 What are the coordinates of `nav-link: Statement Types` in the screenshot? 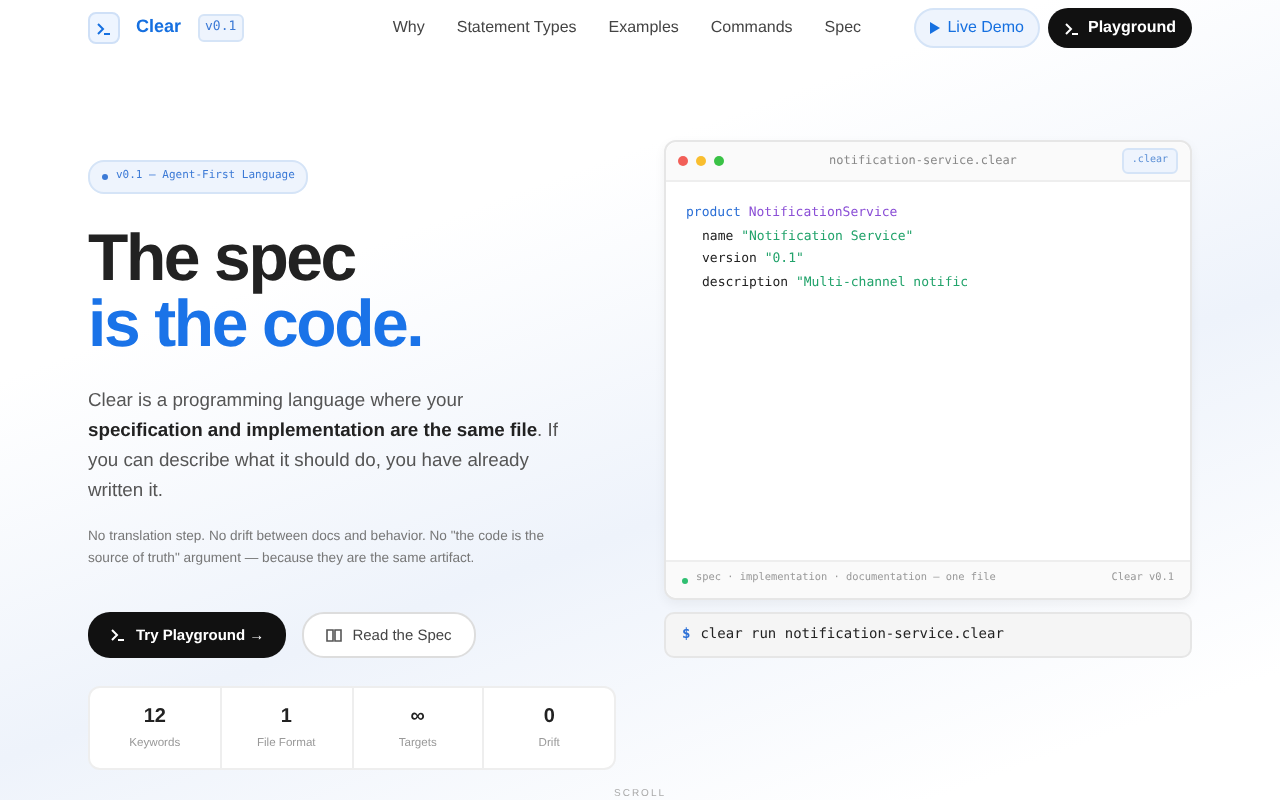 It's located at (516, 28).